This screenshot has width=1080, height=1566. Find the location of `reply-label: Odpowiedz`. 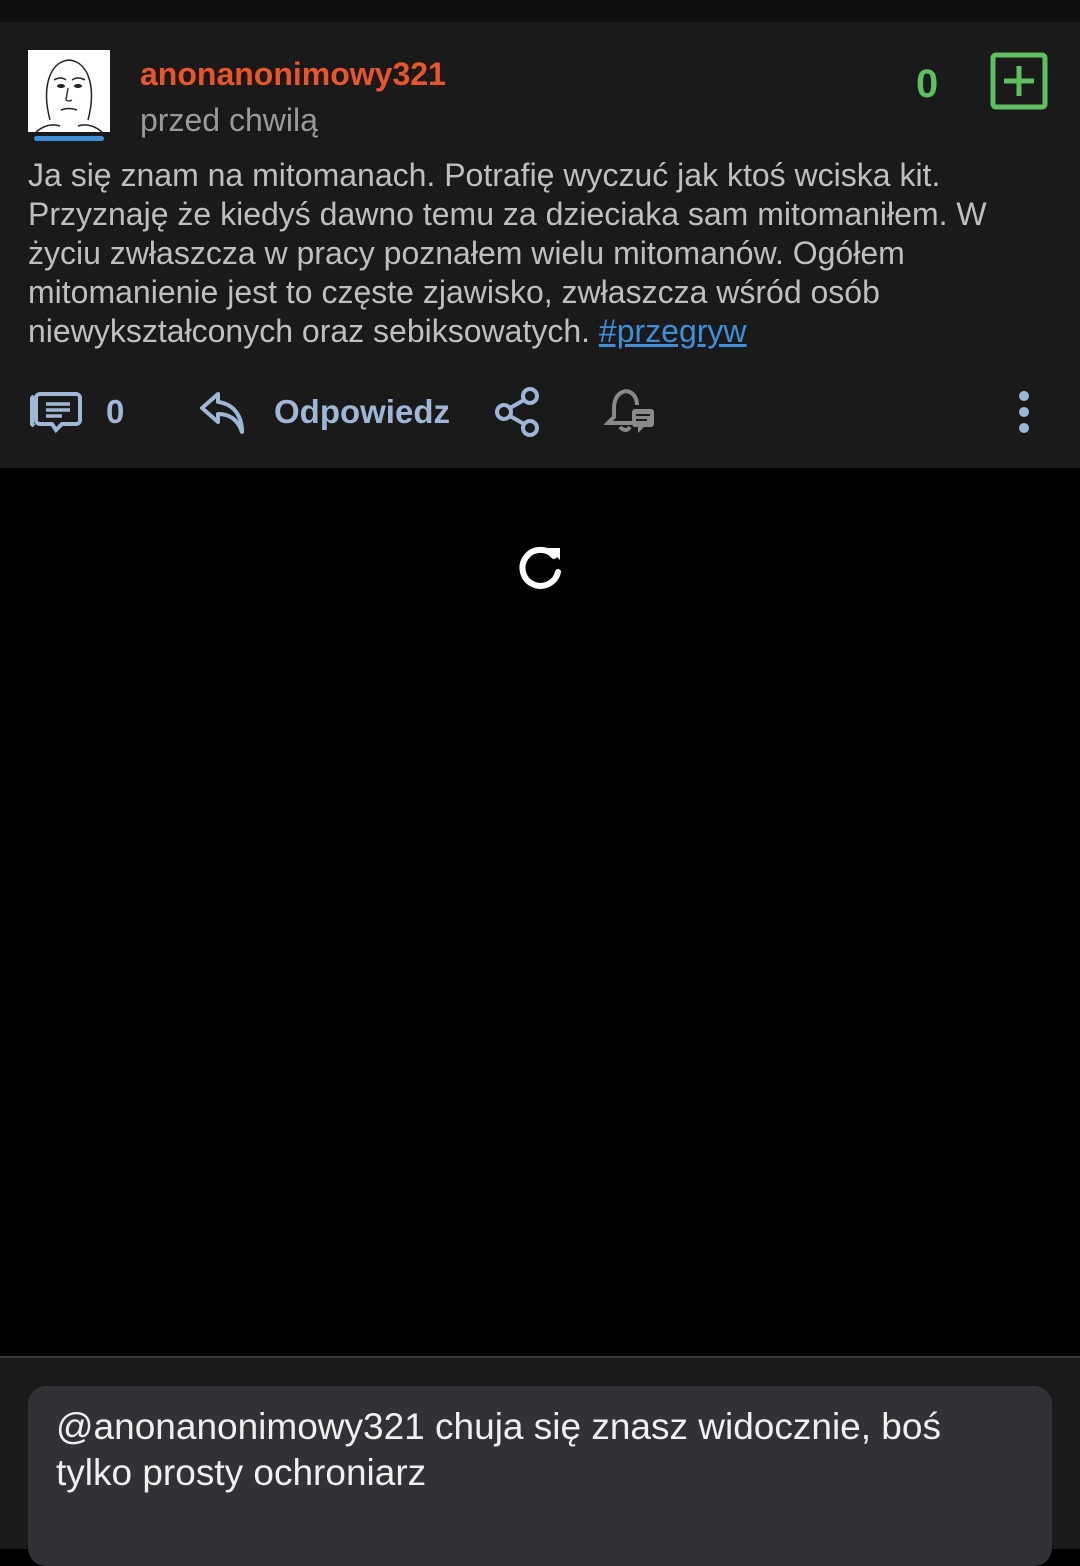

reply-label: Odpowiedz is located at coordinates (362, 411).